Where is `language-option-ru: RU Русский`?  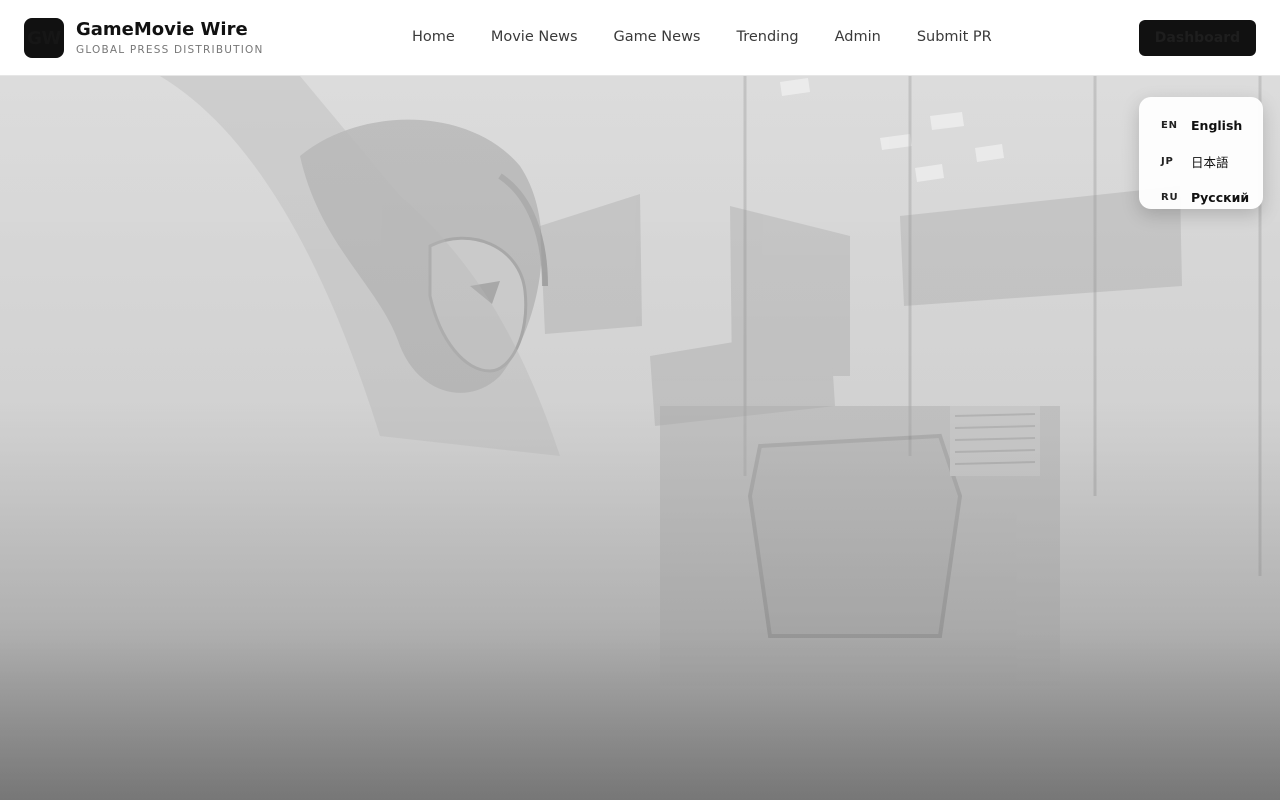
language-option-ru: RU Русский is located at coordinates (1201, 197).